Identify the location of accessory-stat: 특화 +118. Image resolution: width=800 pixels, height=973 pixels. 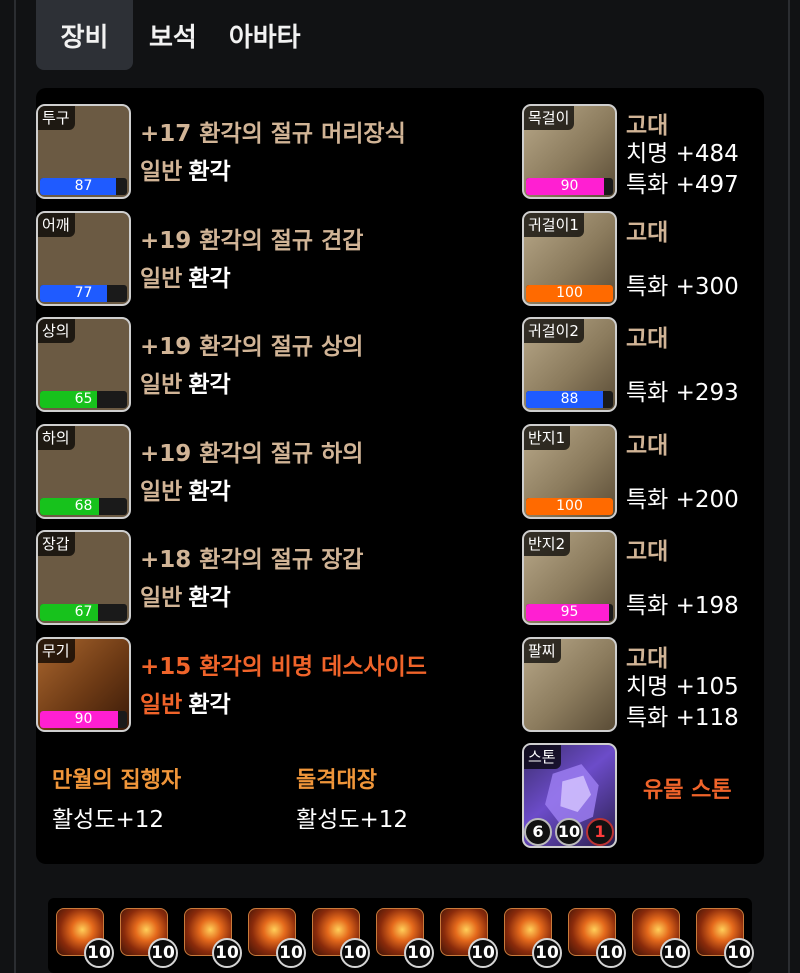
(682, 717).